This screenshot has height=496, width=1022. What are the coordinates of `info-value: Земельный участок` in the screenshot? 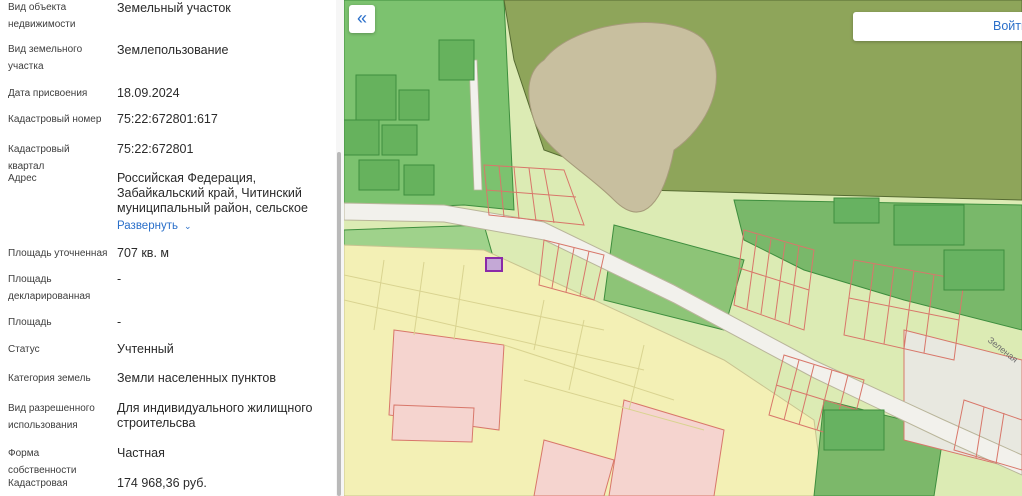 It's located at (174, 8).